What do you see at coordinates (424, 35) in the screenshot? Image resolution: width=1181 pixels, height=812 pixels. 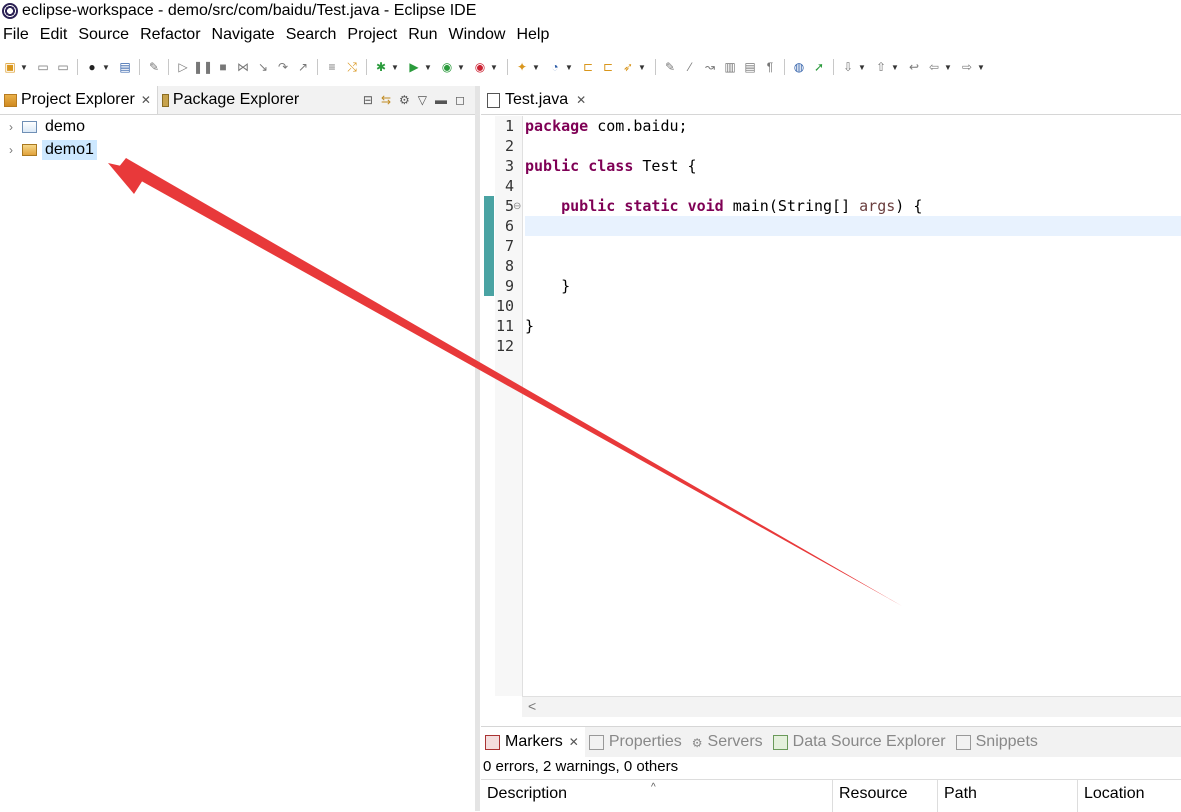 I see `menu-run: Run` at bounding box center [424, 35].